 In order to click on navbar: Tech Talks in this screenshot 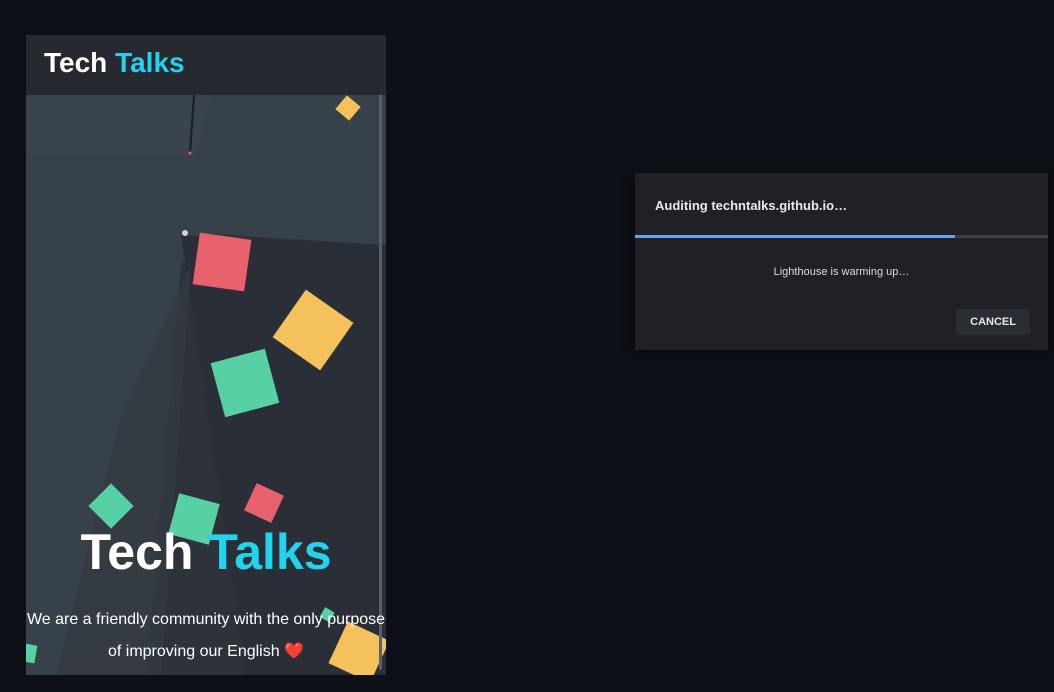, I will do `click(206, 65)`.